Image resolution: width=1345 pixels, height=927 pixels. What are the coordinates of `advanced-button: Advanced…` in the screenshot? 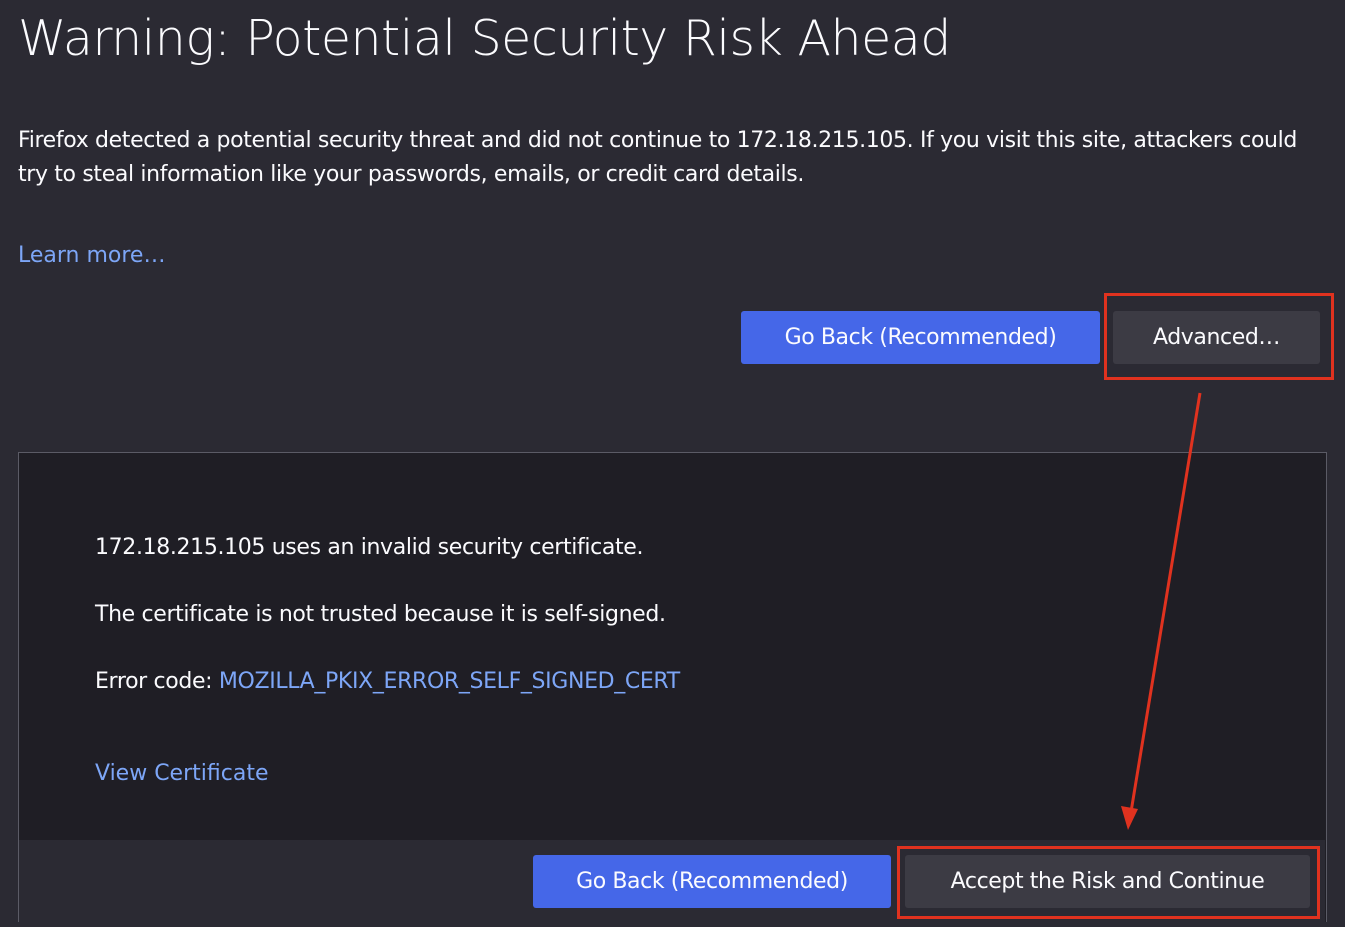 It's located at (1216, 337).